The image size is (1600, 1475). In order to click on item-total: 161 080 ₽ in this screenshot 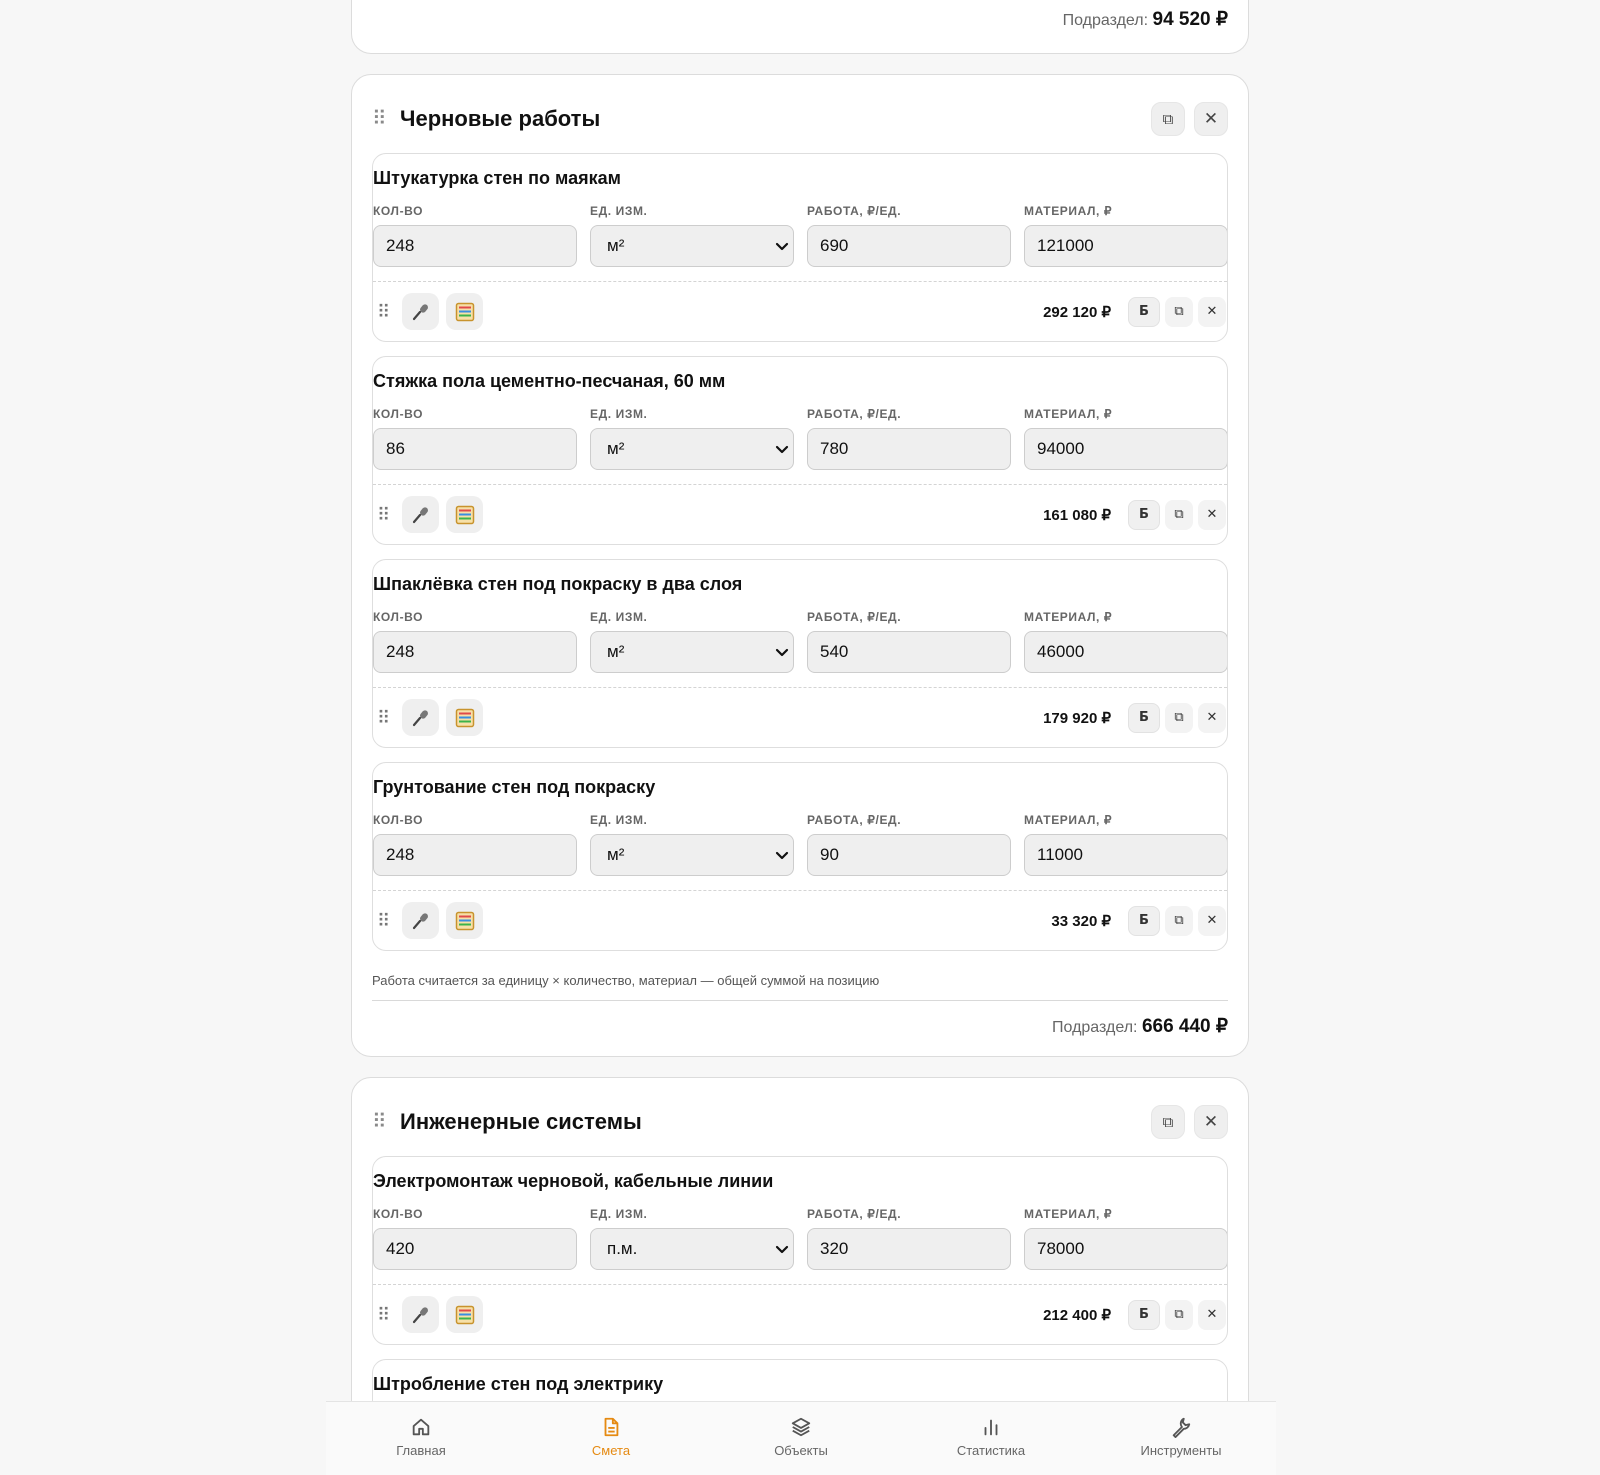, I will do `click(1077, 515)`.